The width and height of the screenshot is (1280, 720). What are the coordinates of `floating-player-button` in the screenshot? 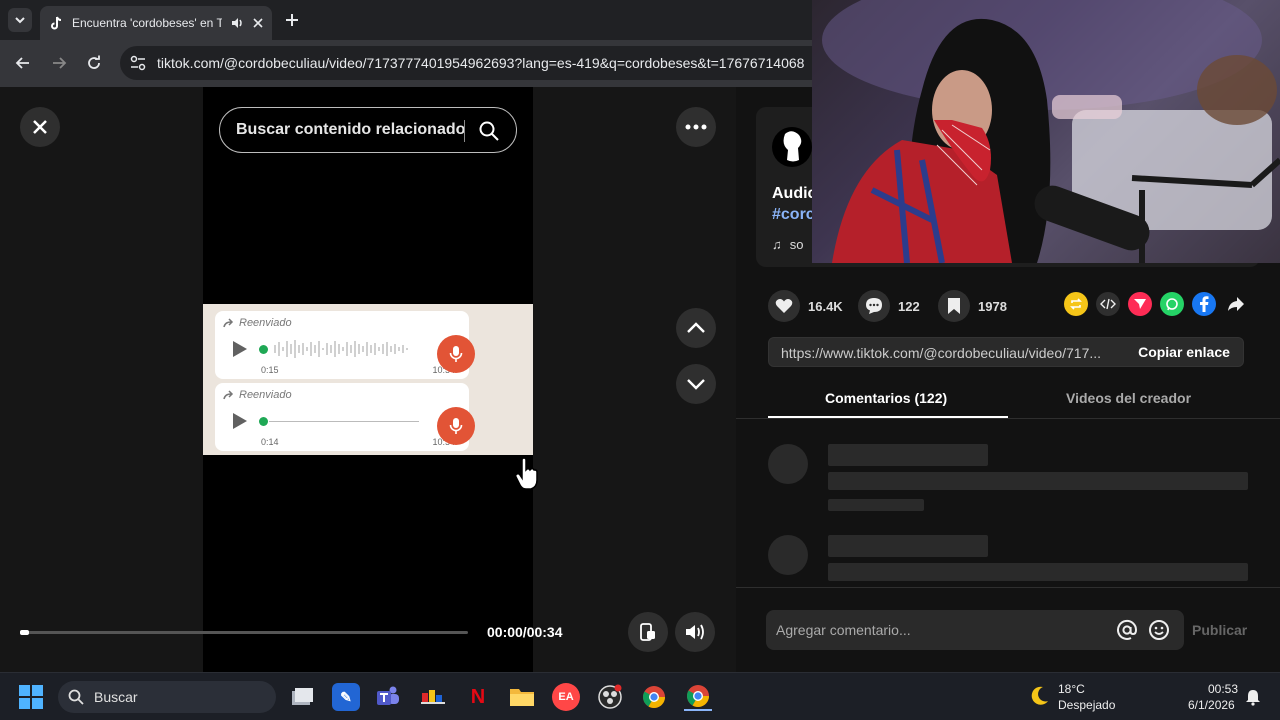 It's located at (648, 632).